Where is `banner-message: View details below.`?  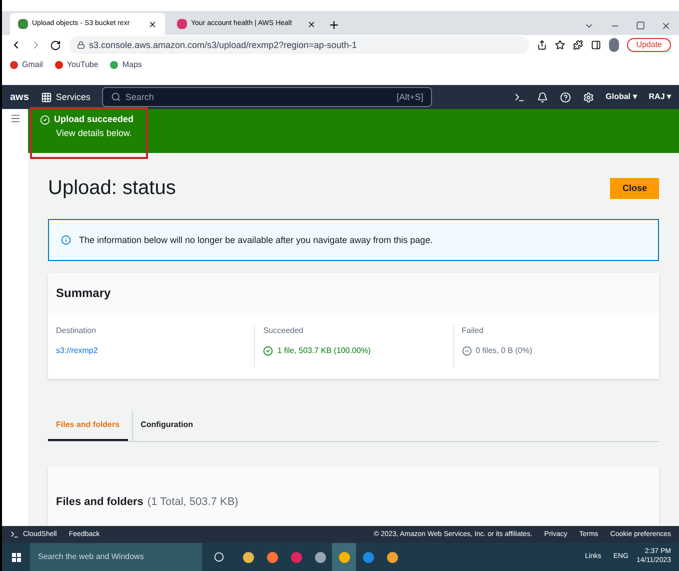
banner-message: View details below. is located at coordinates (94, 133).